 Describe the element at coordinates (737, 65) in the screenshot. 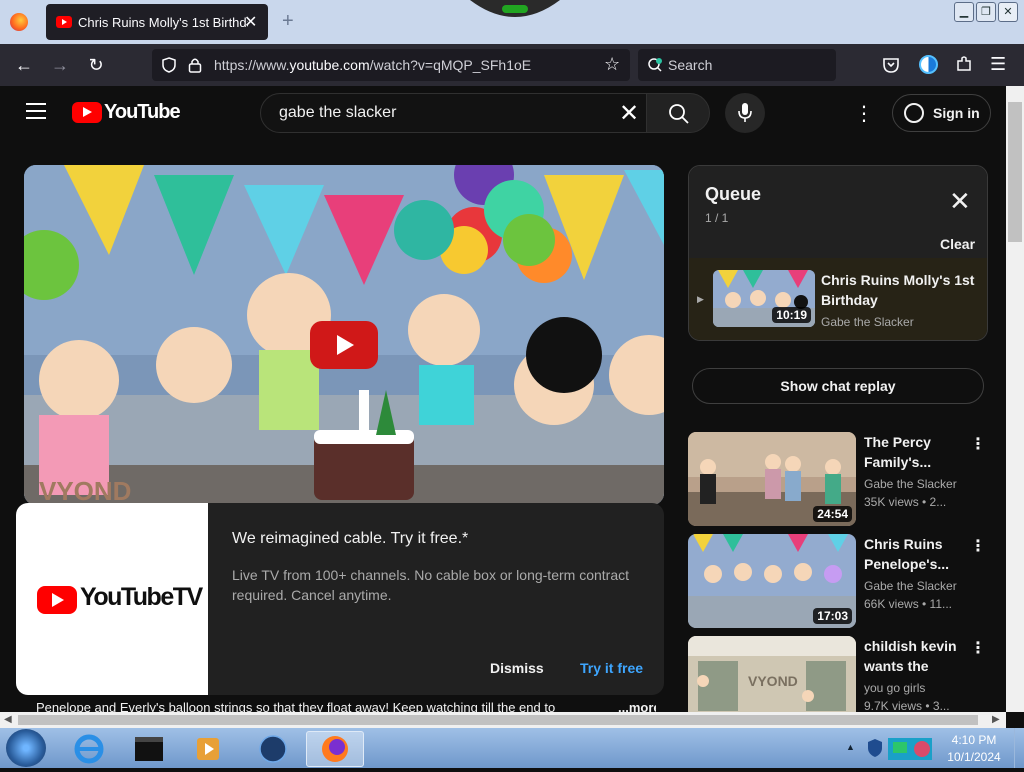

I see `browser-search-box: Search` at that location.